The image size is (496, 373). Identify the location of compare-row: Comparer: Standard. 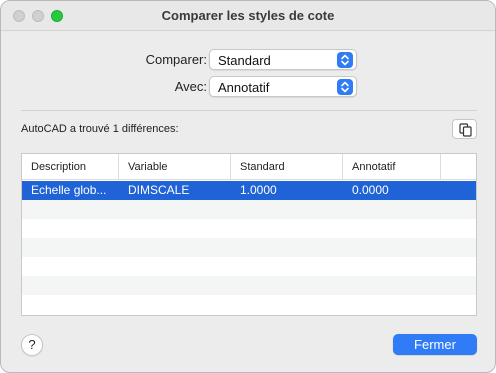
(248, 59).